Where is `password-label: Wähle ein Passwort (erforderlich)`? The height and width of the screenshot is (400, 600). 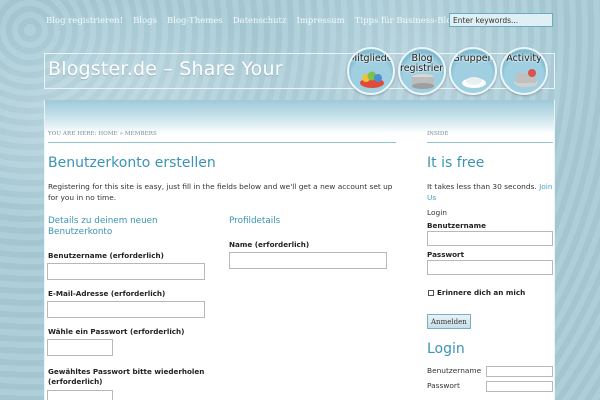 password-label: Wähle ein Passwort (erforderlich) is located at coordinates (116, 331).